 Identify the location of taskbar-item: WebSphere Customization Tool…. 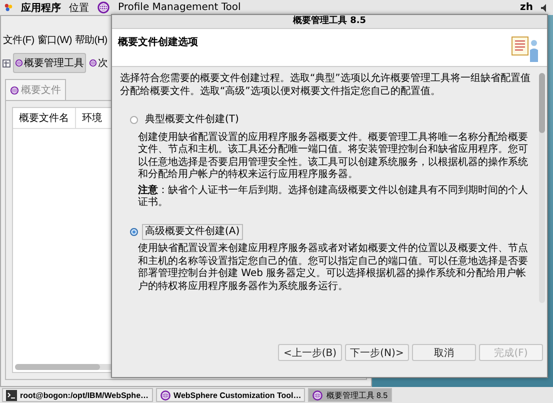
(231, 395).